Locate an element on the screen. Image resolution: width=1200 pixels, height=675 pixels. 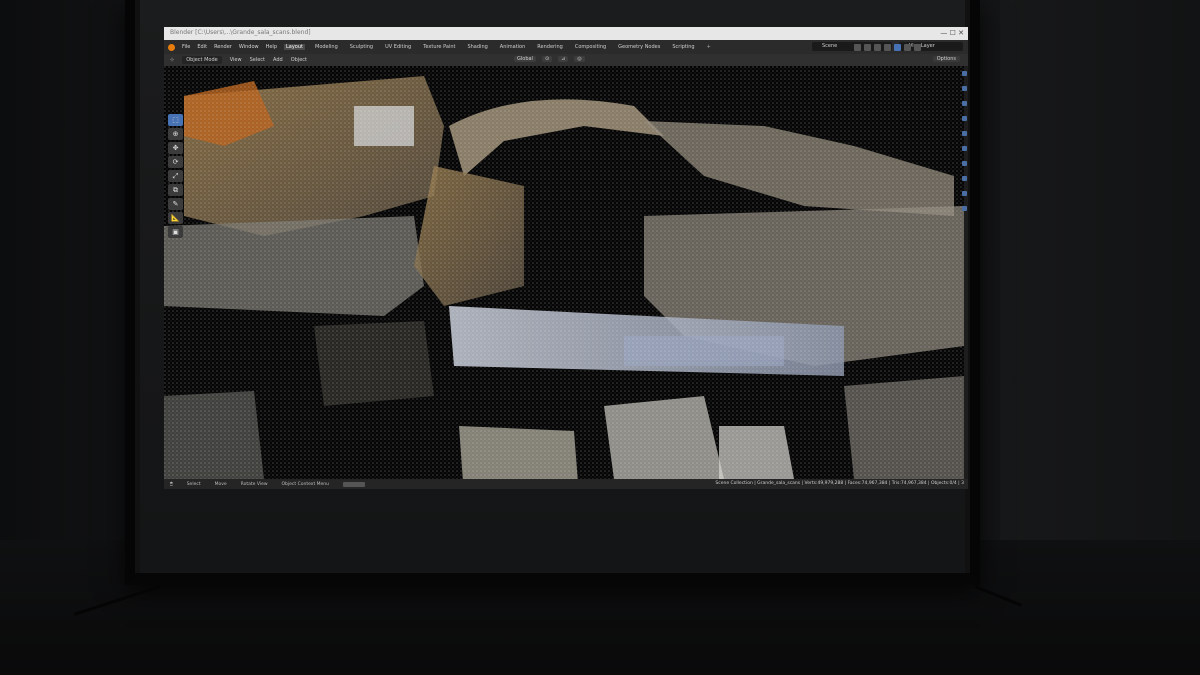
add-cube-tool: ▣ is located at coordinates (175, 232).